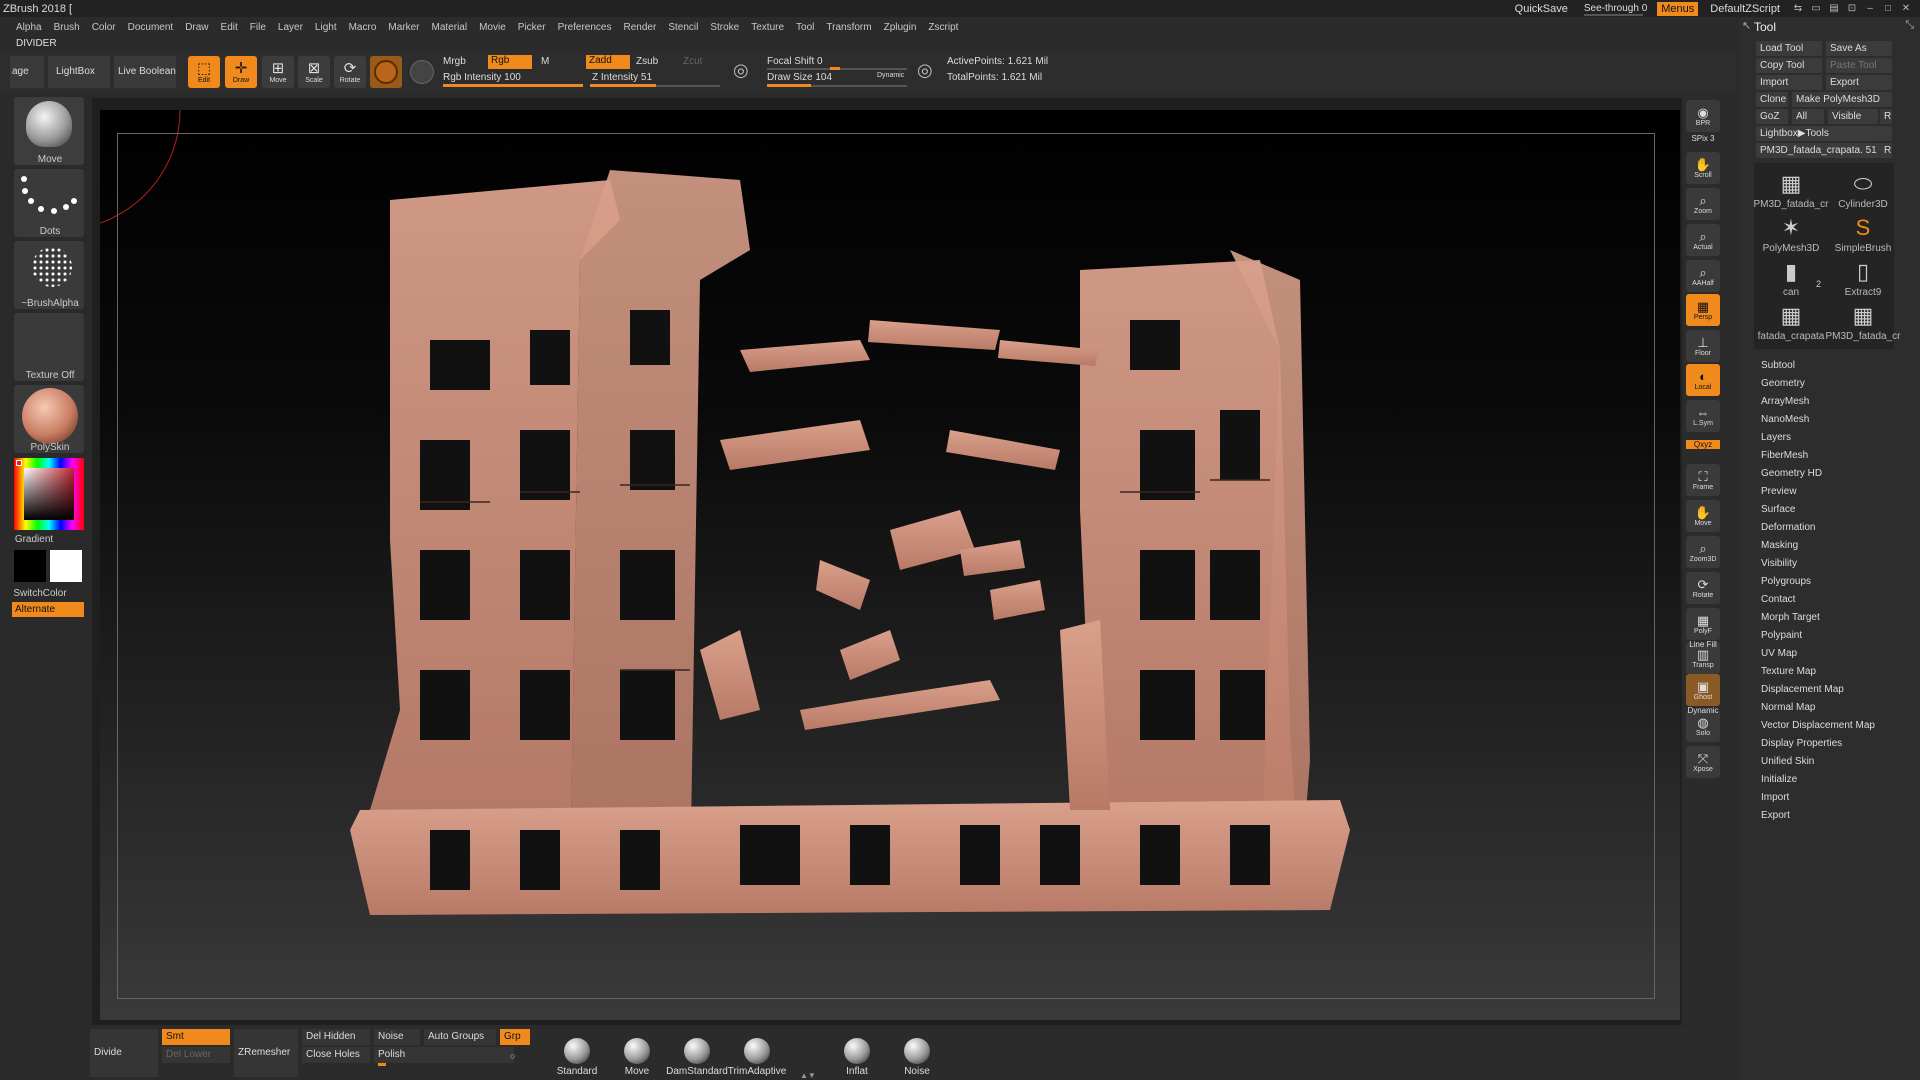  What do you see at coordinates (1703, 346) in the screenshot?
I see `shelf-floor-button: ⊥ Floor` at bounding box center [1703, 346].